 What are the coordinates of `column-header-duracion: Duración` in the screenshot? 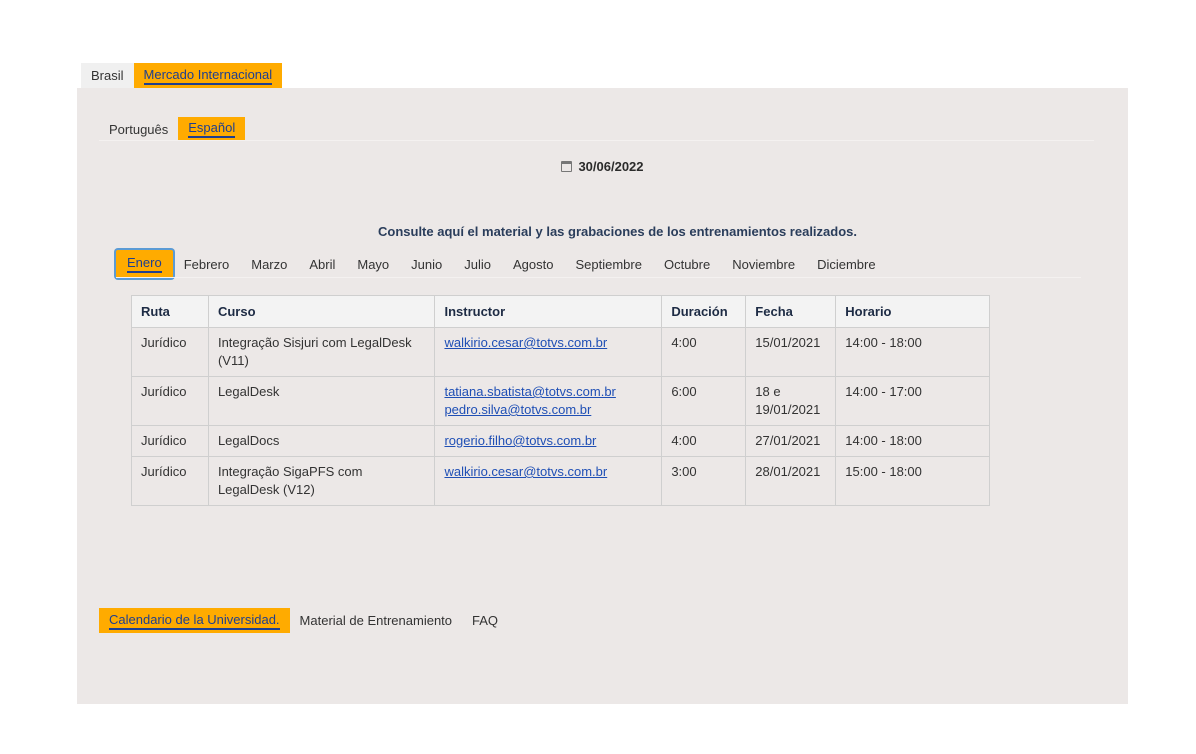 It's located at (704, 311).